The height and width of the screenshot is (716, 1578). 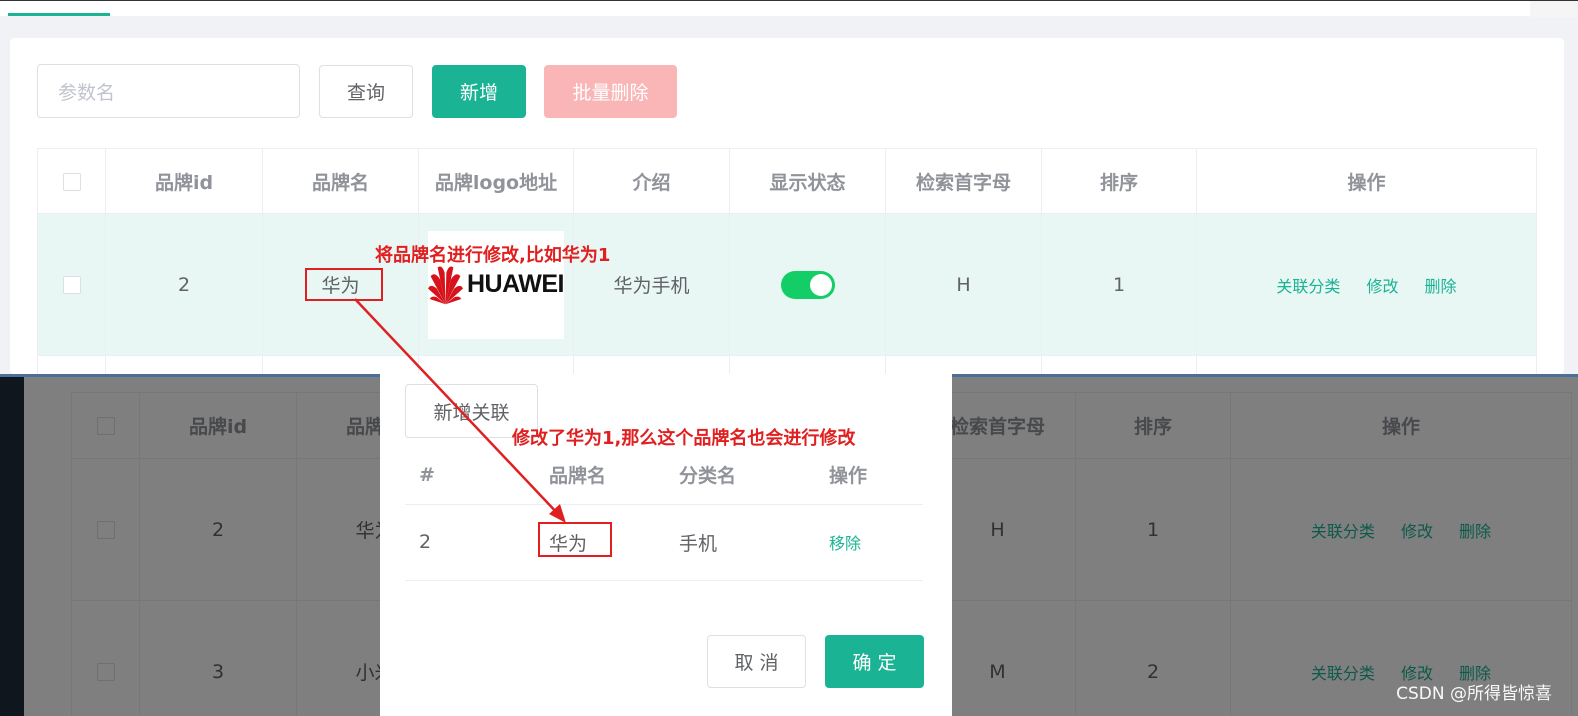 What do you see at coordinates (1119, 284) in the screenshot?
I see `sort-cell: 1` at bounding box center [1119, 284].